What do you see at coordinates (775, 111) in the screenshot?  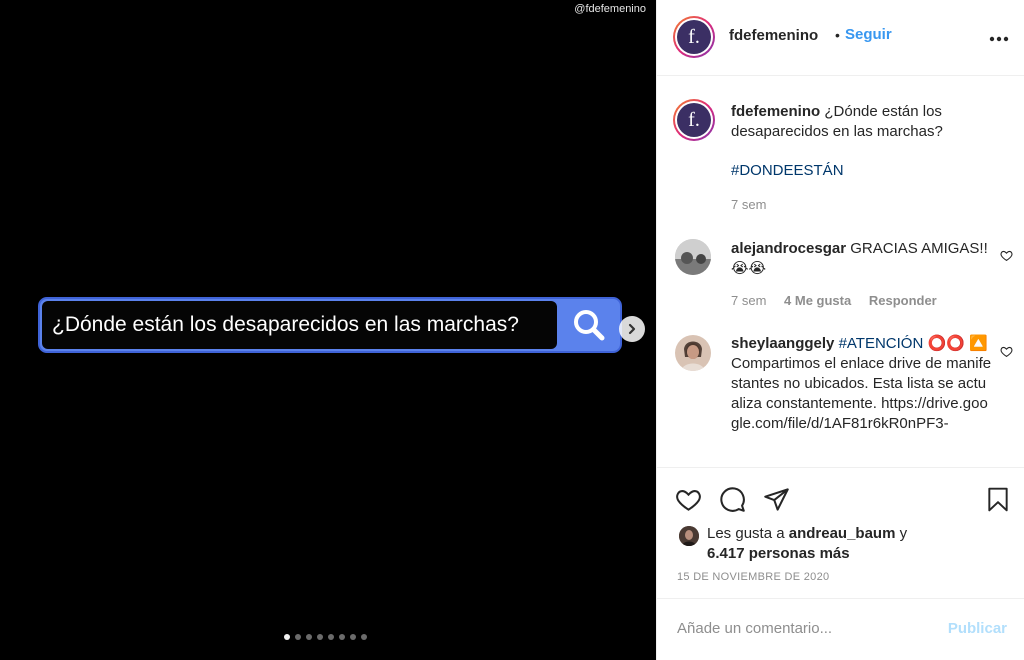 I see `caption-username: fdefemenino` at bounding box center [775, 111].